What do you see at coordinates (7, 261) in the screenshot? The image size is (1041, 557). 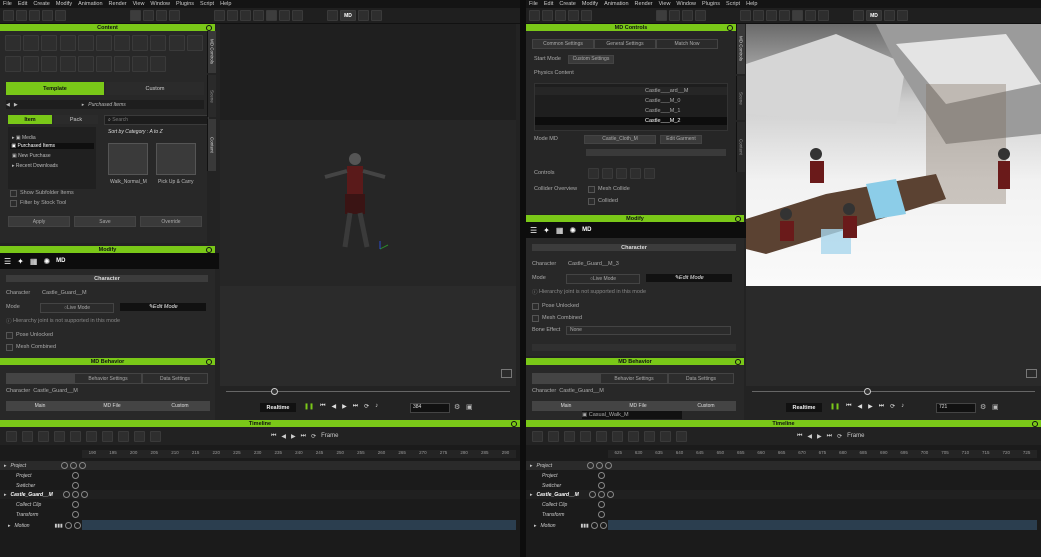 I see `sliders-icon: ☰` at bounding box center [7, 261].